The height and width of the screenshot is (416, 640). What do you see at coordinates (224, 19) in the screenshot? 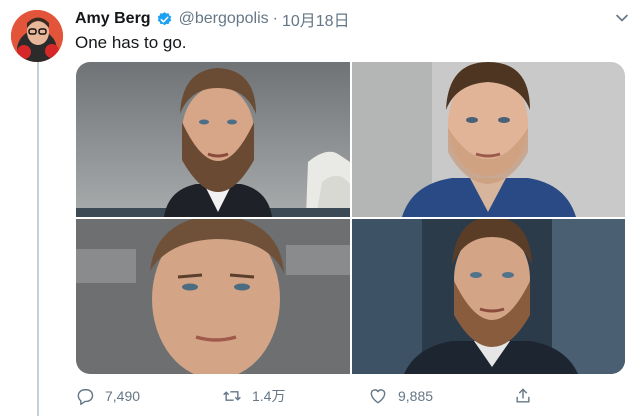
I see `handle: @bergopolis` at bounding box center [224, 19].